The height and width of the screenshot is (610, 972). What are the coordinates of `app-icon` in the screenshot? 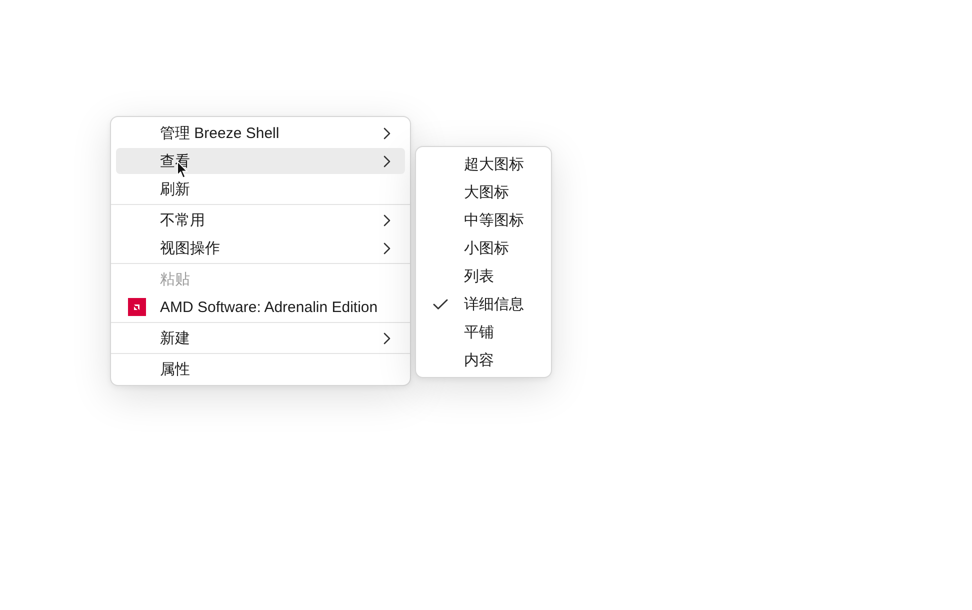 It's located at (137, 307).